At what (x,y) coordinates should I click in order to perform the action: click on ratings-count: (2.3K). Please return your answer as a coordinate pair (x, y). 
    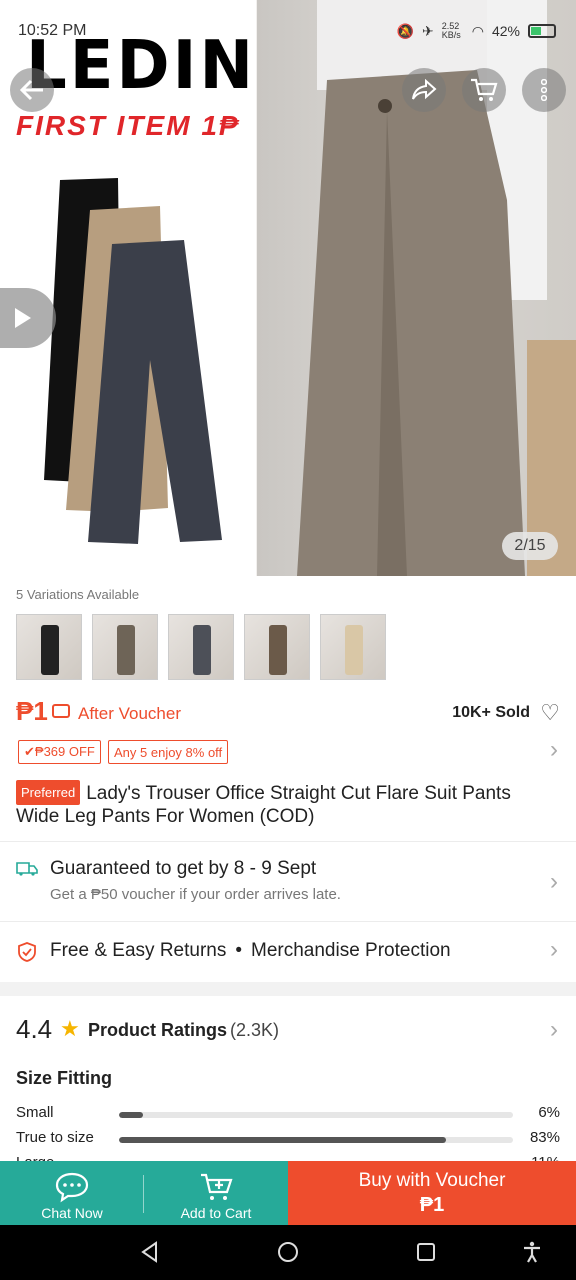
    Looking at the image, I should click on (255, 1030).